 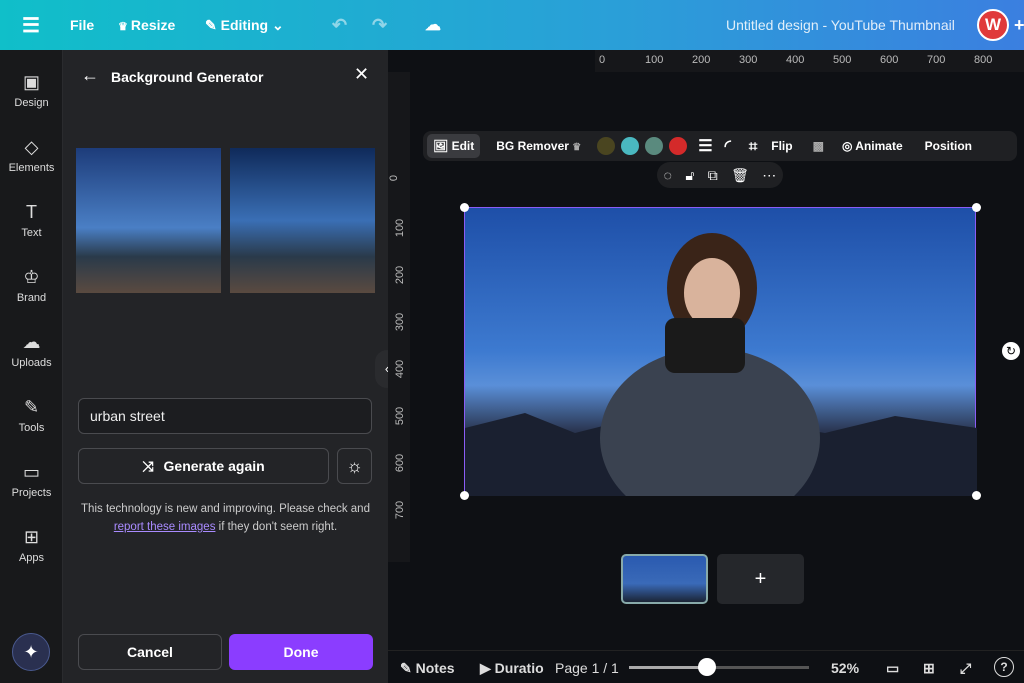 What do you see at coordinates (214, 466) in the screenshot?
I see `generate-label: Generate again` at bounding box center [214, 466].